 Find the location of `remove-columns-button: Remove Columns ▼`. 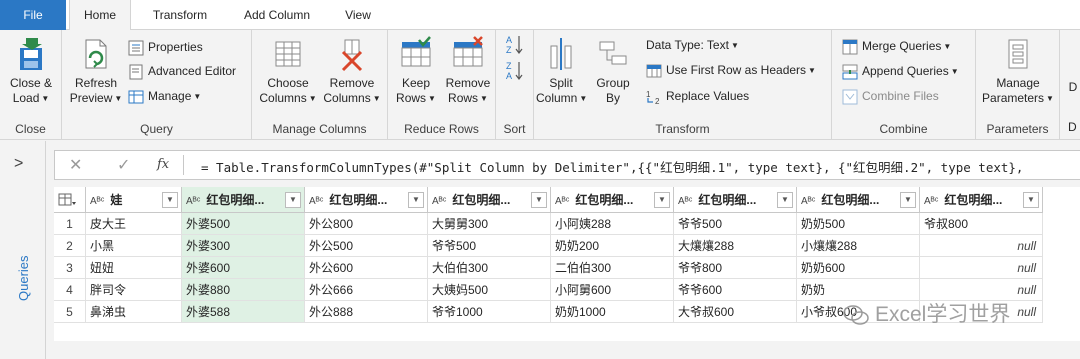

remove-columns-button: Remove Columns ▼ is located at coordinates (352, 69).